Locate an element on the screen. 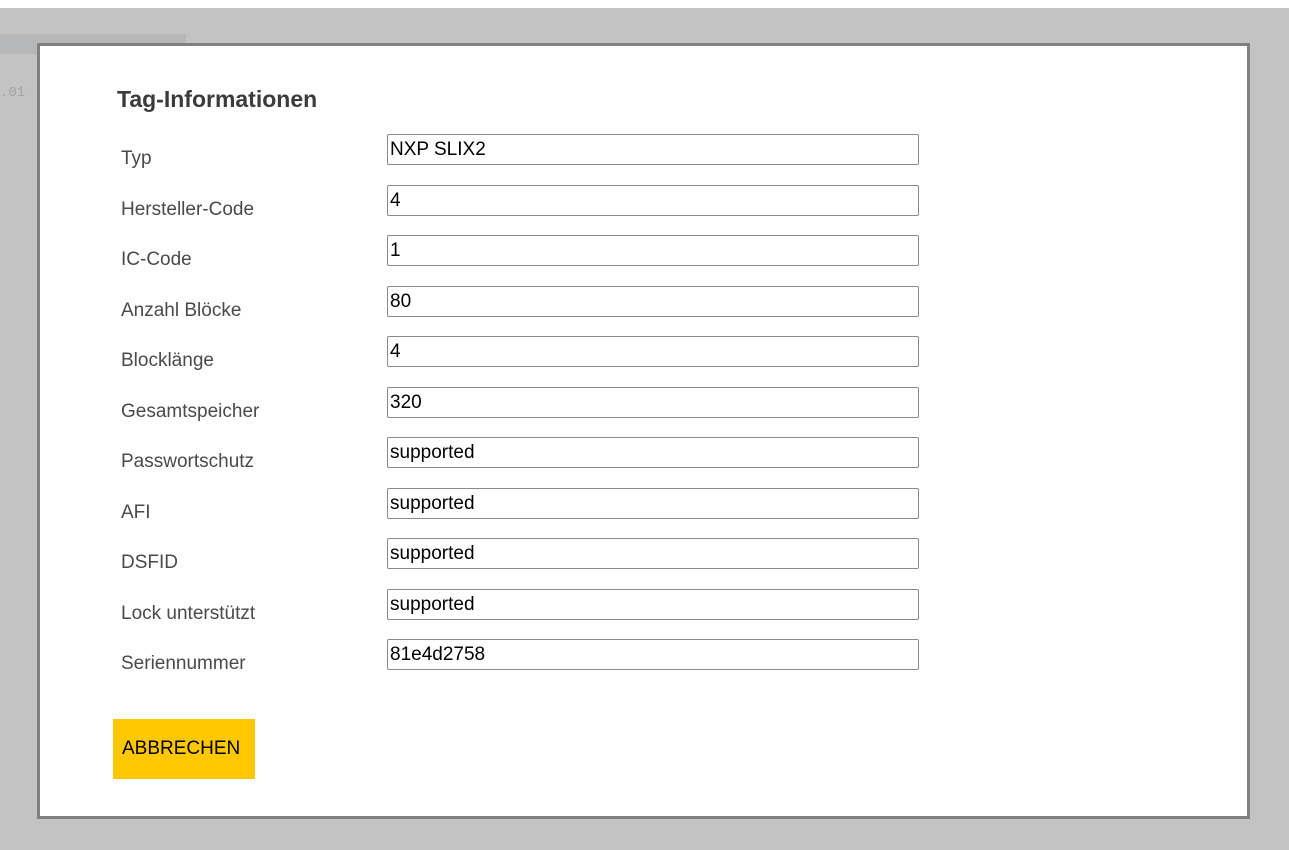  afi-field is located at coordinates (653, 503).